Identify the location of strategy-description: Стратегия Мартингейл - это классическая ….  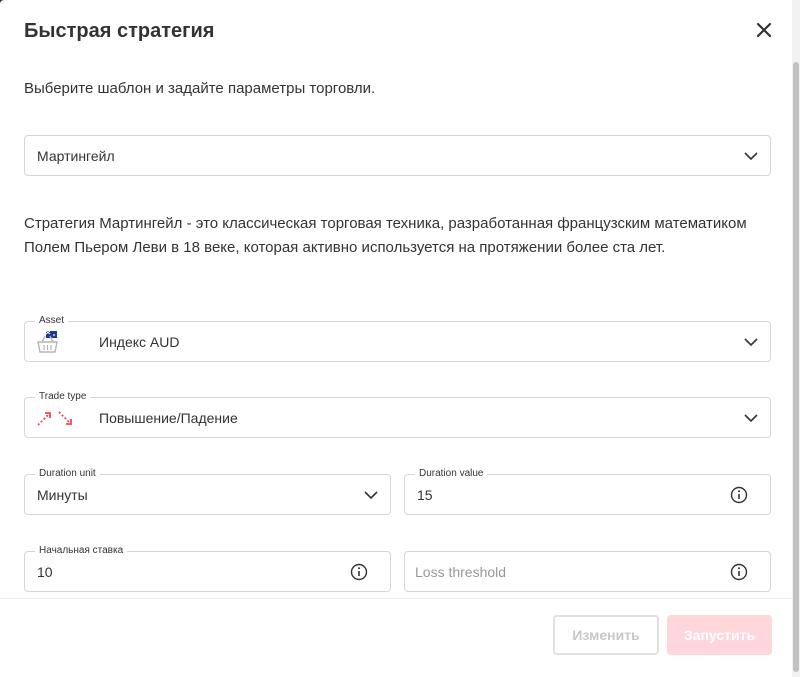
(385, 235).